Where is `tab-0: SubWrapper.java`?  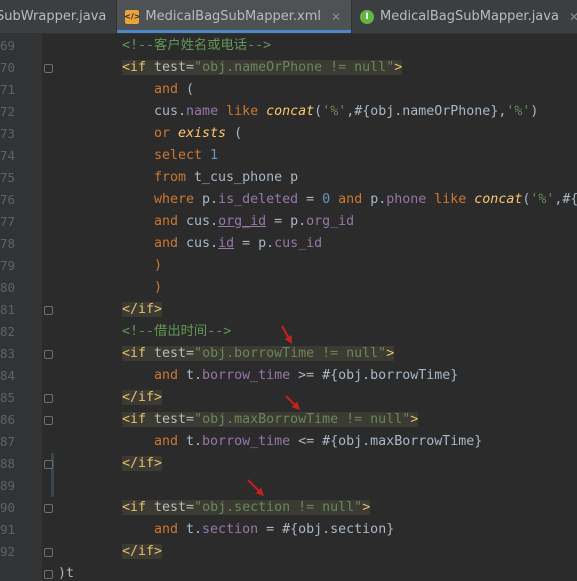
tab-0: SubWrapper.java is located at coordinates (59, 16).